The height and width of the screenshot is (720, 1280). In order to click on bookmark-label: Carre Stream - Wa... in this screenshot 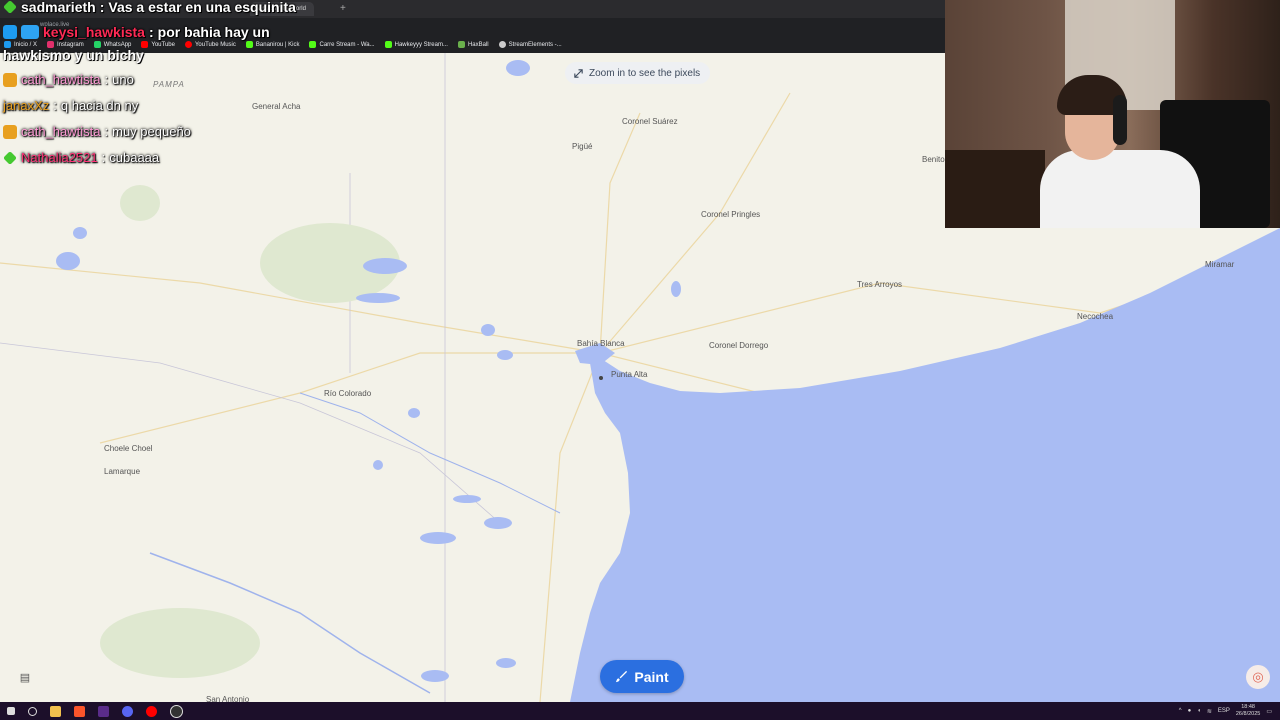, I will do `click(347, 44)`.